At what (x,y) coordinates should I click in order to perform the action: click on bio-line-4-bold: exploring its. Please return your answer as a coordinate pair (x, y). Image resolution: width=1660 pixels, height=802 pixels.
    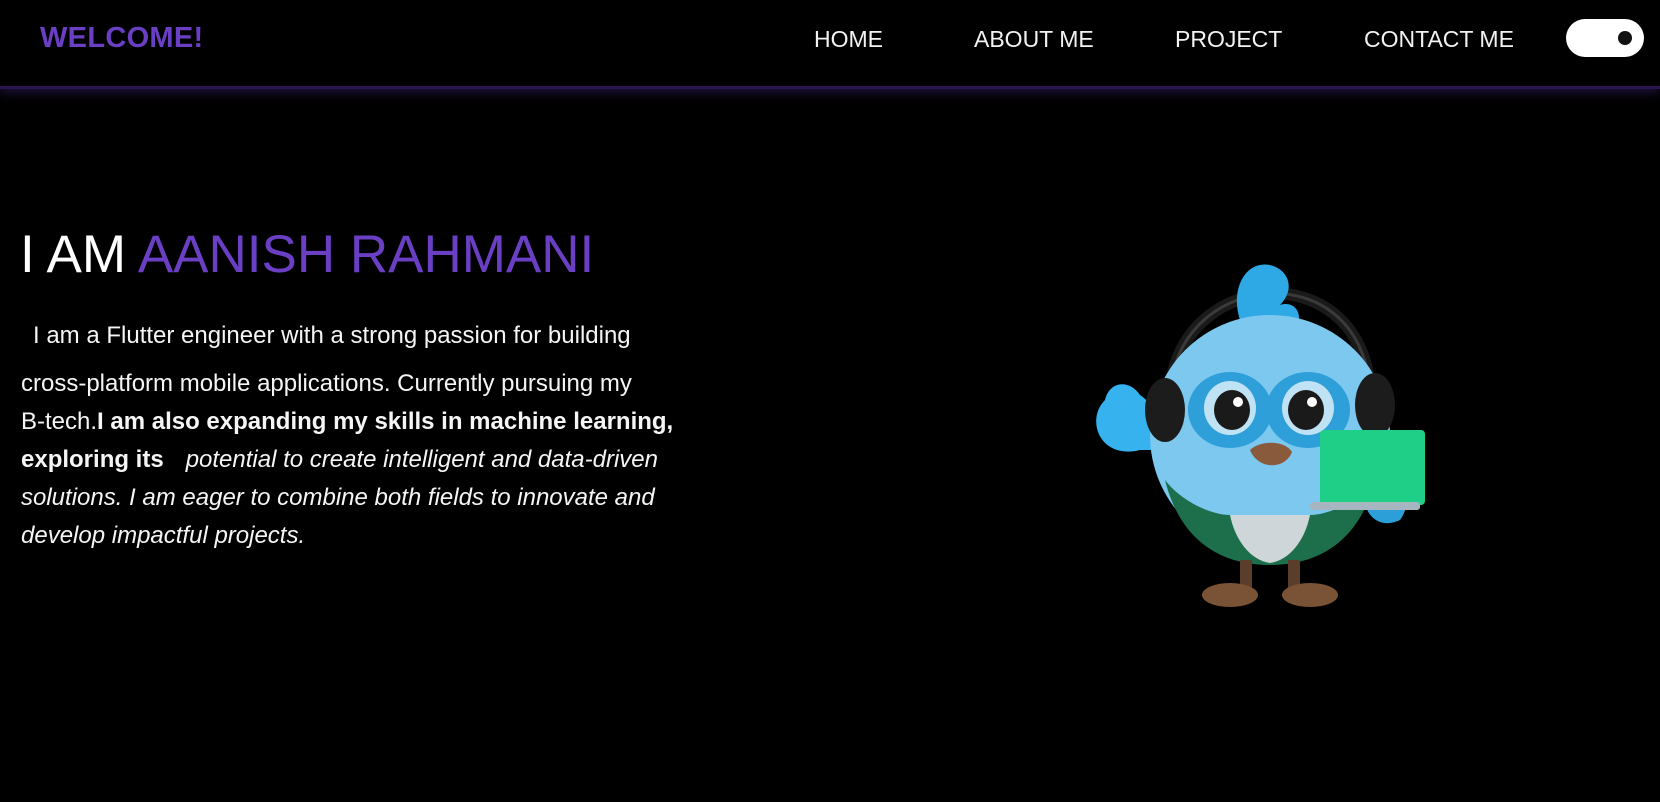
    Looking at the image, I should click on (92, 459).